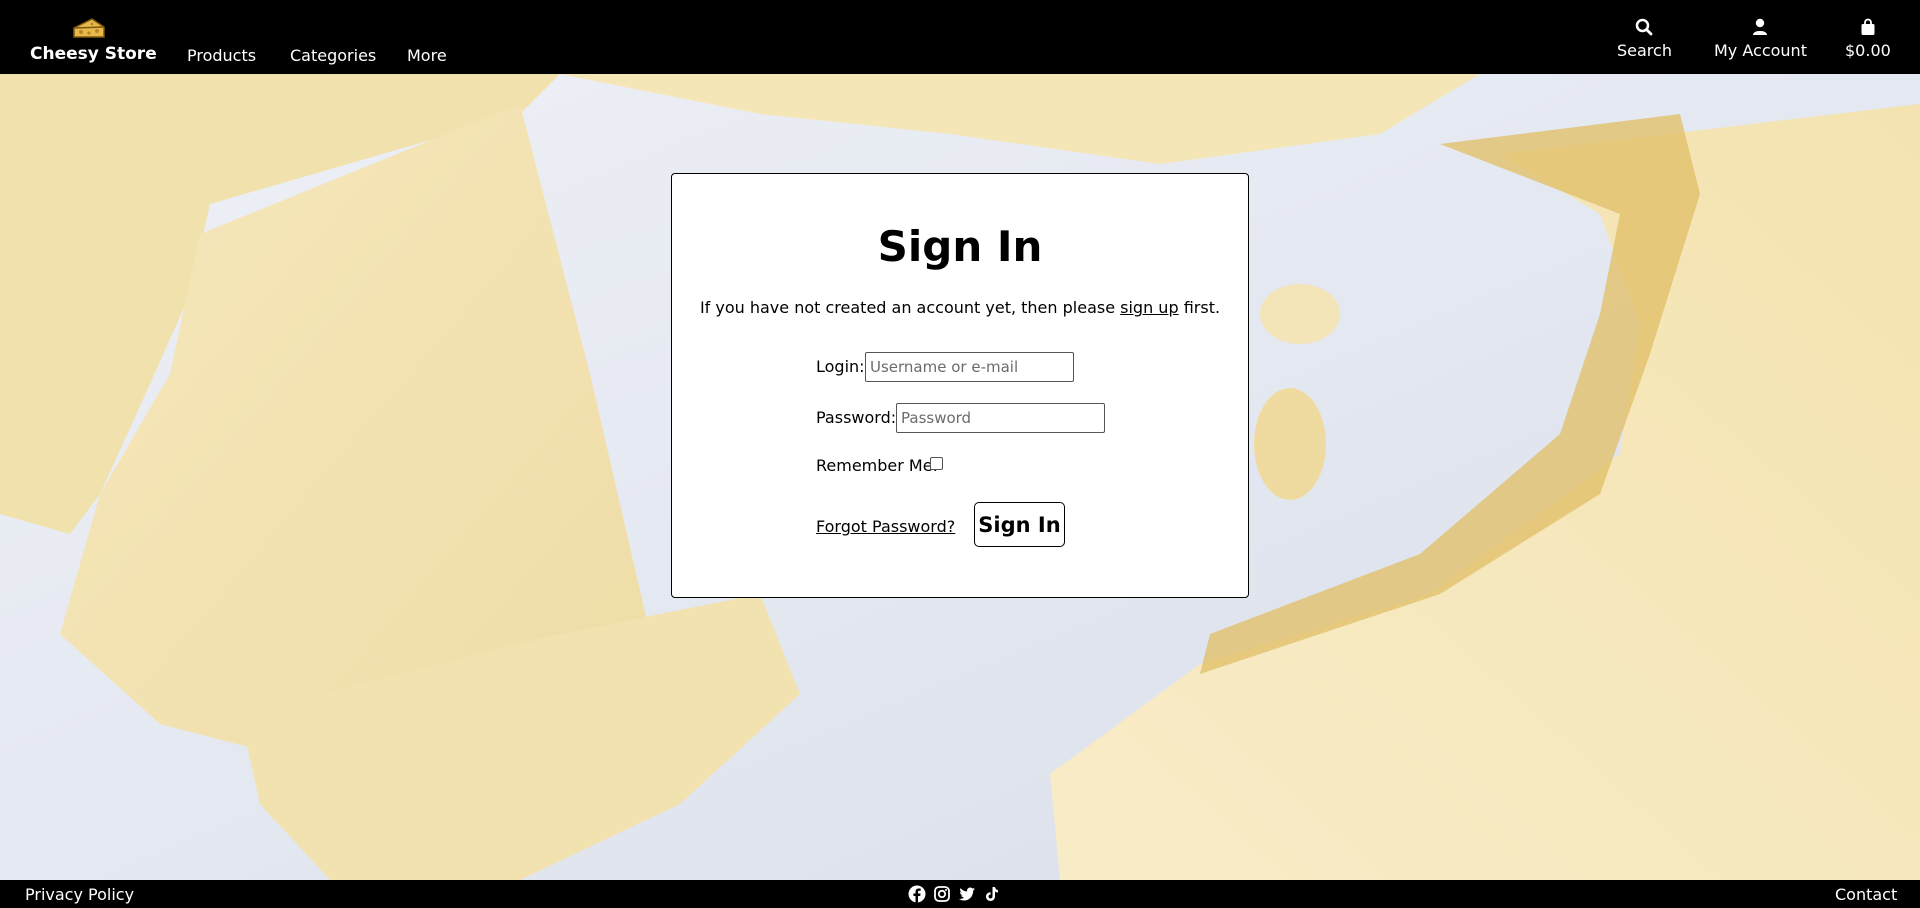 The image size is (1920, 908). What do you see at coordinates (942, 894) in the screenshot?
I see `instagram-icon` at bounding box center [942, 894].